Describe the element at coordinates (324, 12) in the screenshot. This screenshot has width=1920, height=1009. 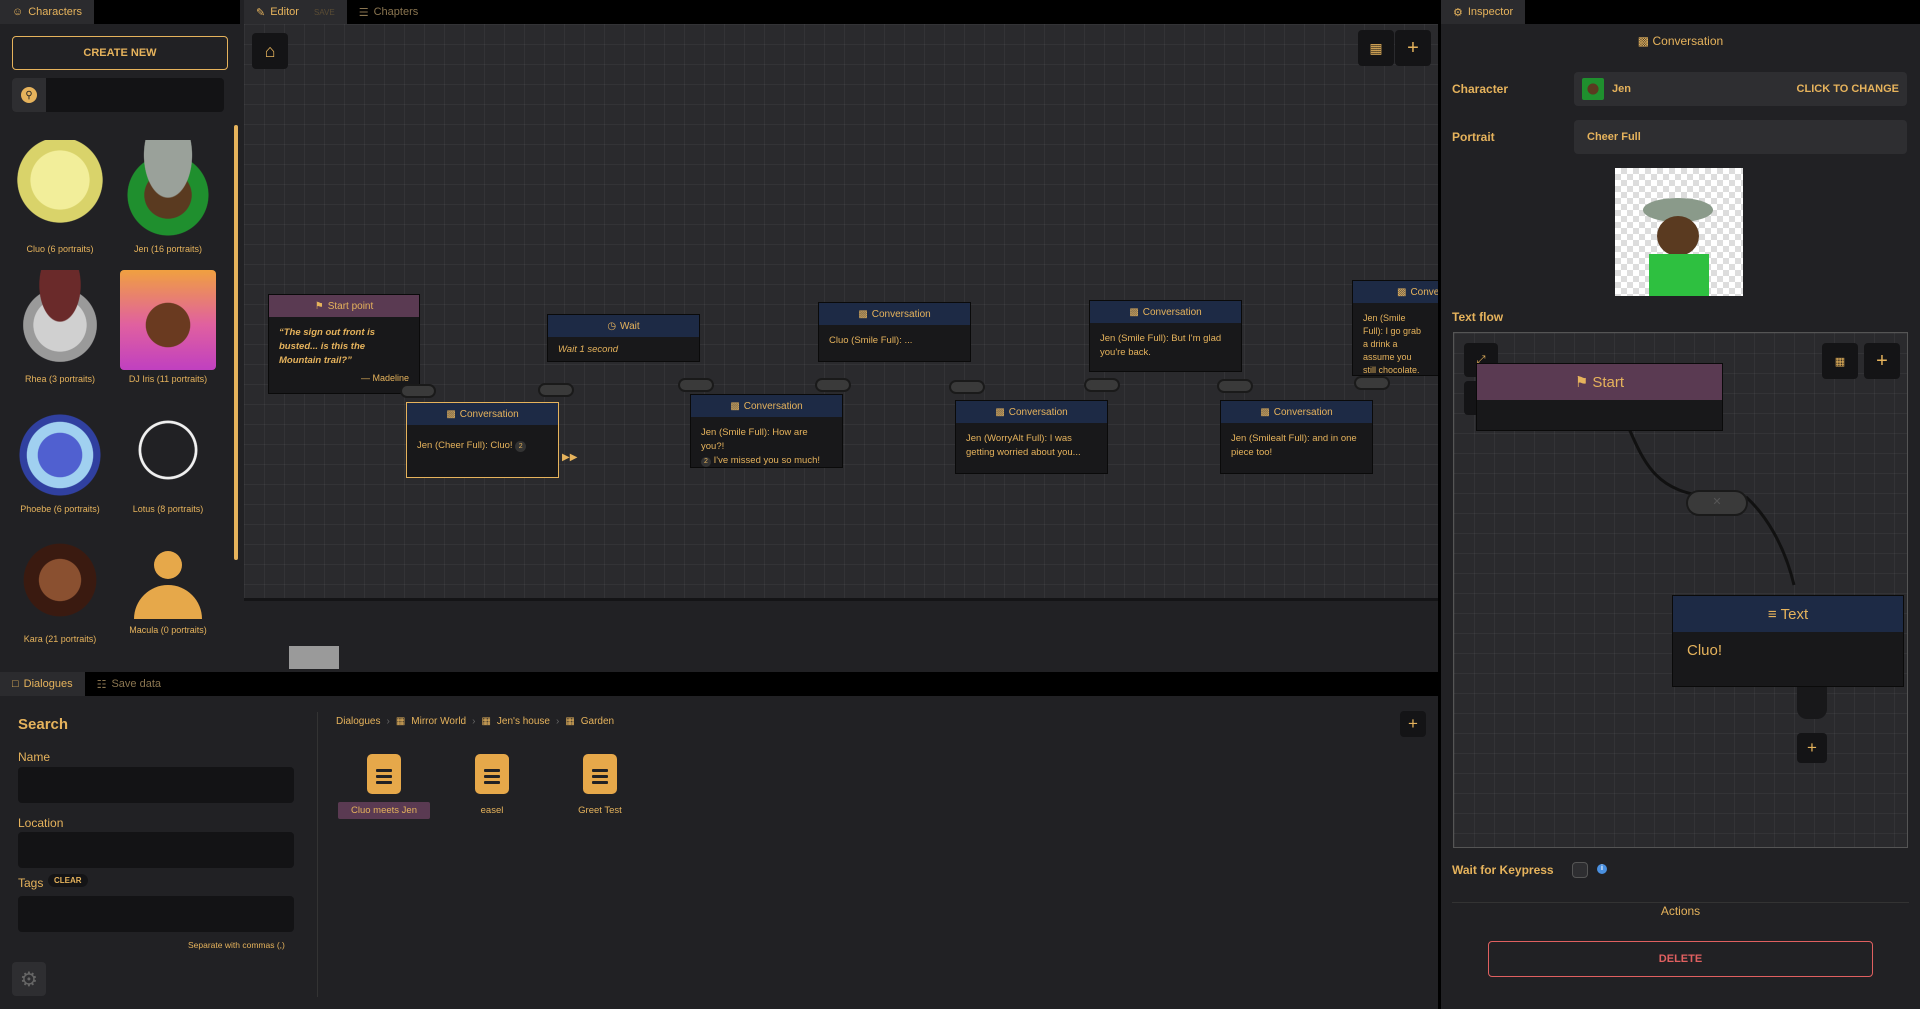
I see `save-button: SAVE` at that location.